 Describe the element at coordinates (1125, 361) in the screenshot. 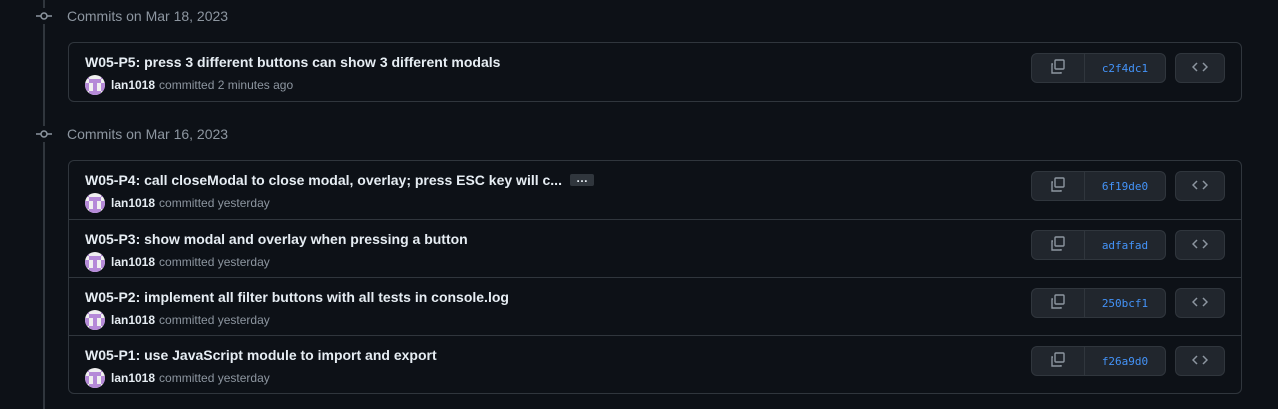

I see `commit-sha-link: f26a9d0` at that location.